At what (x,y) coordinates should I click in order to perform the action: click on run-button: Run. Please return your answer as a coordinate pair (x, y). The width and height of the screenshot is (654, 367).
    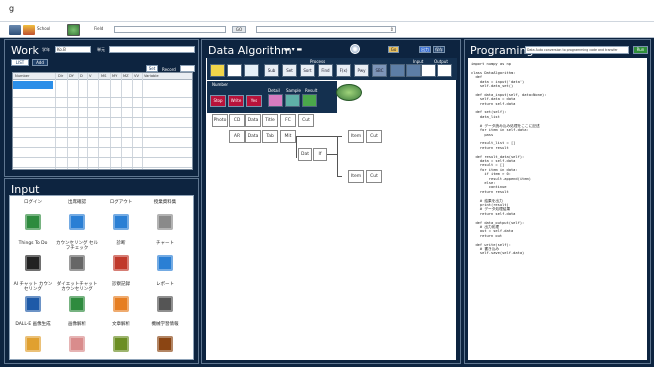
    Looking at the image, I should click on (640, 50).